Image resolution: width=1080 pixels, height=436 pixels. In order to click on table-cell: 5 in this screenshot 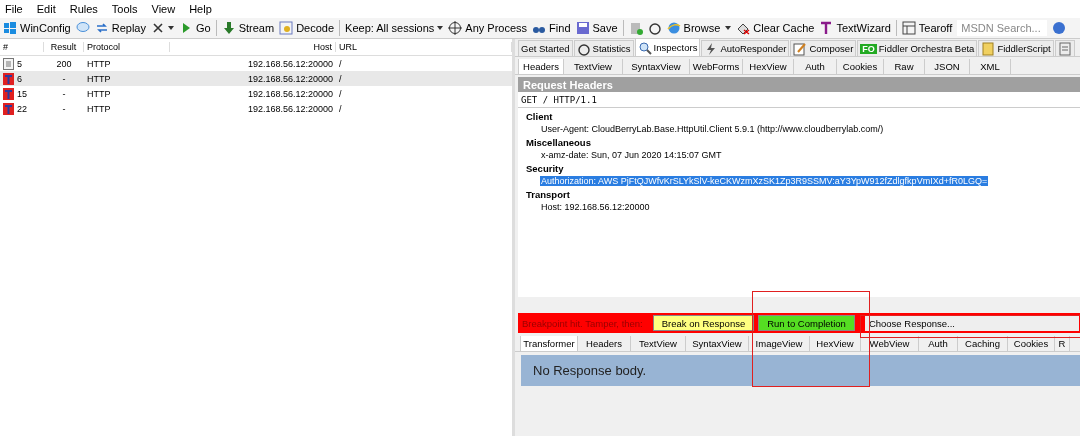, I will do `click(19, 63)`.